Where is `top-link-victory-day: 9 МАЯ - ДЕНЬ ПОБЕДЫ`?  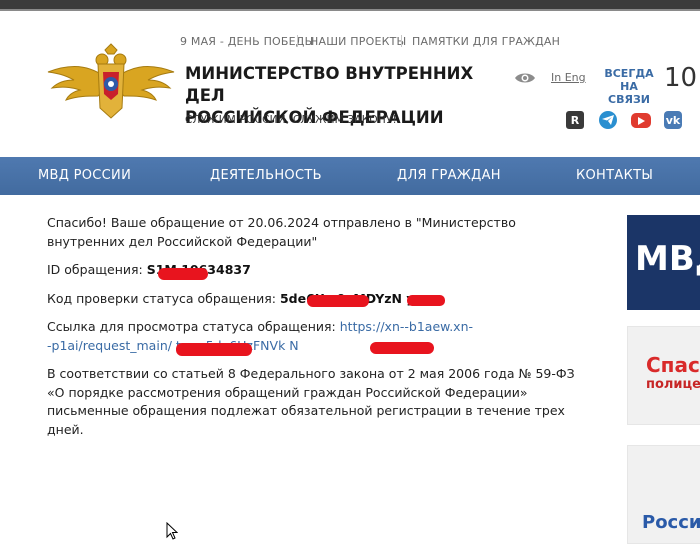
top-link-victory-day: 9 МАЯ - ДЕНЬ ПОБЕДЫ is located at coordinates (247, 41).